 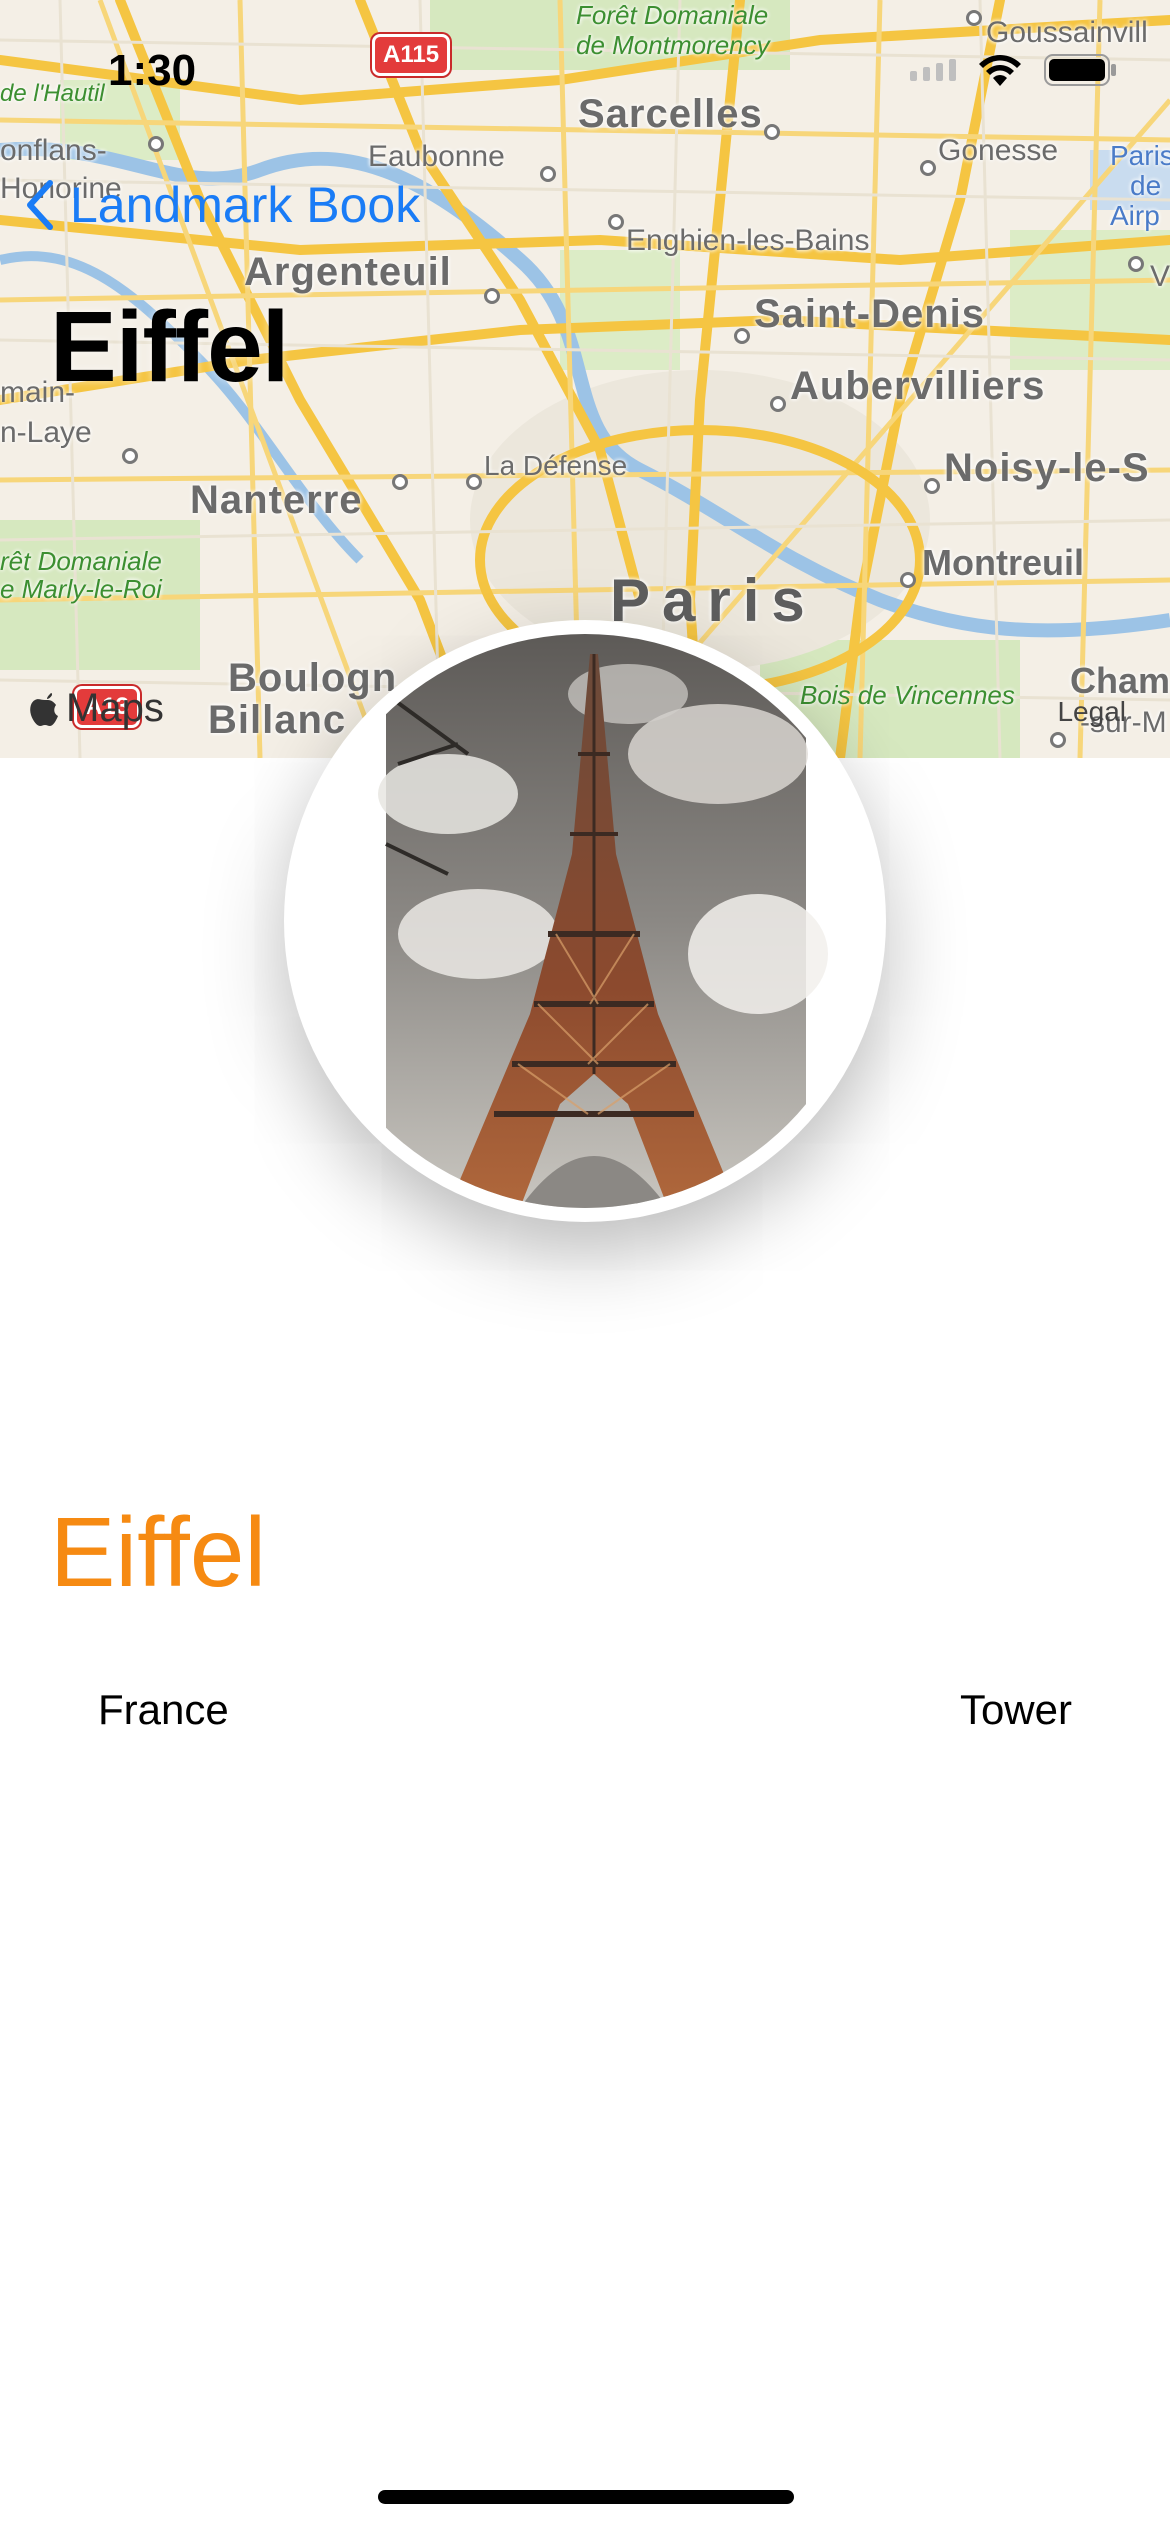 I want to click on map-label: Boulogn, so click(x=313, y=678).